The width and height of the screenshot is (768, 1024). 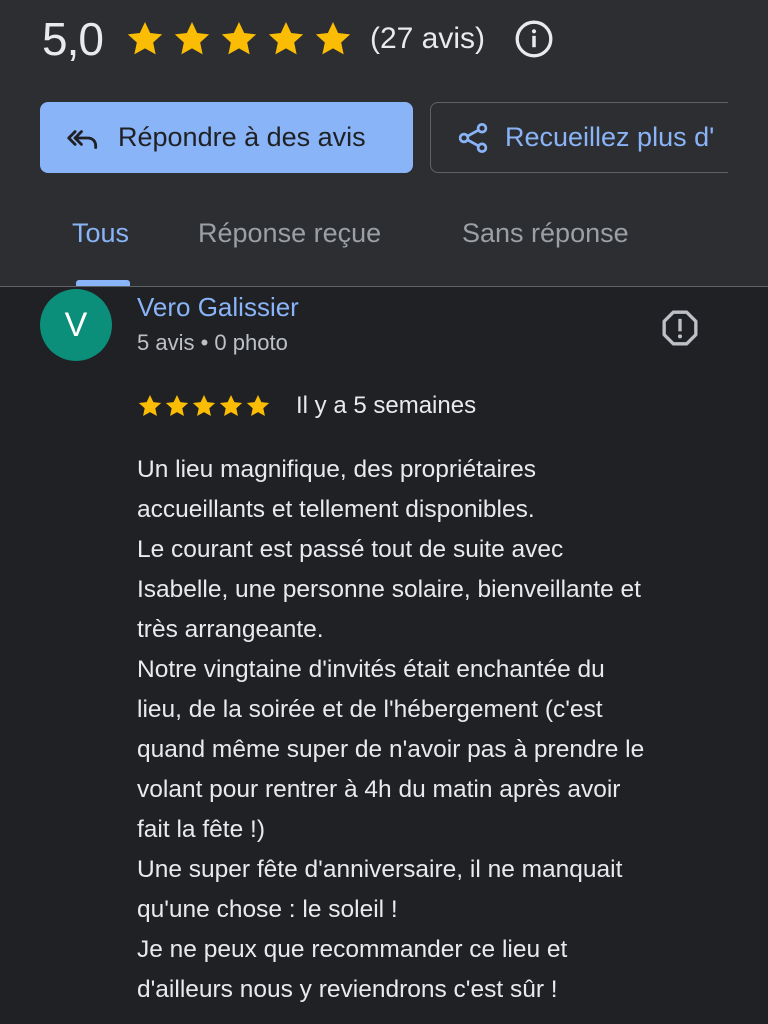 What do you see at coordinates (267, 909) in the screenshot?
I see `review-text-line: qu'une chose : le soleil !` at bounding box center [267, 909].